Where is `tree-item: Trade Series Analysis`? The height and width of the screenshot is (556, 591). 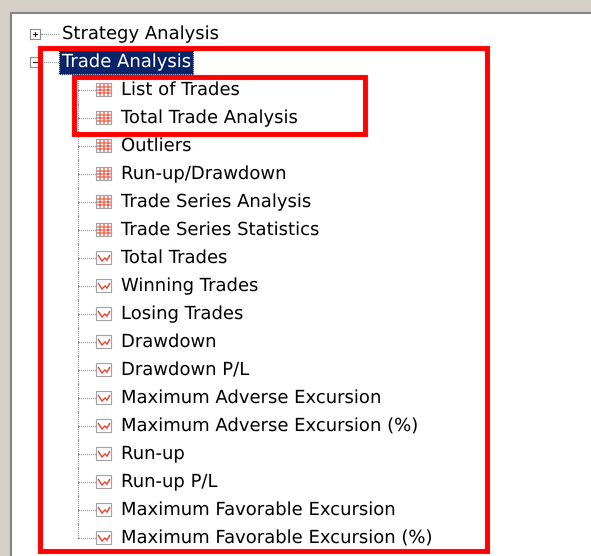 tree-item: Trade Series Analysis is located at coordinates (212, 202).